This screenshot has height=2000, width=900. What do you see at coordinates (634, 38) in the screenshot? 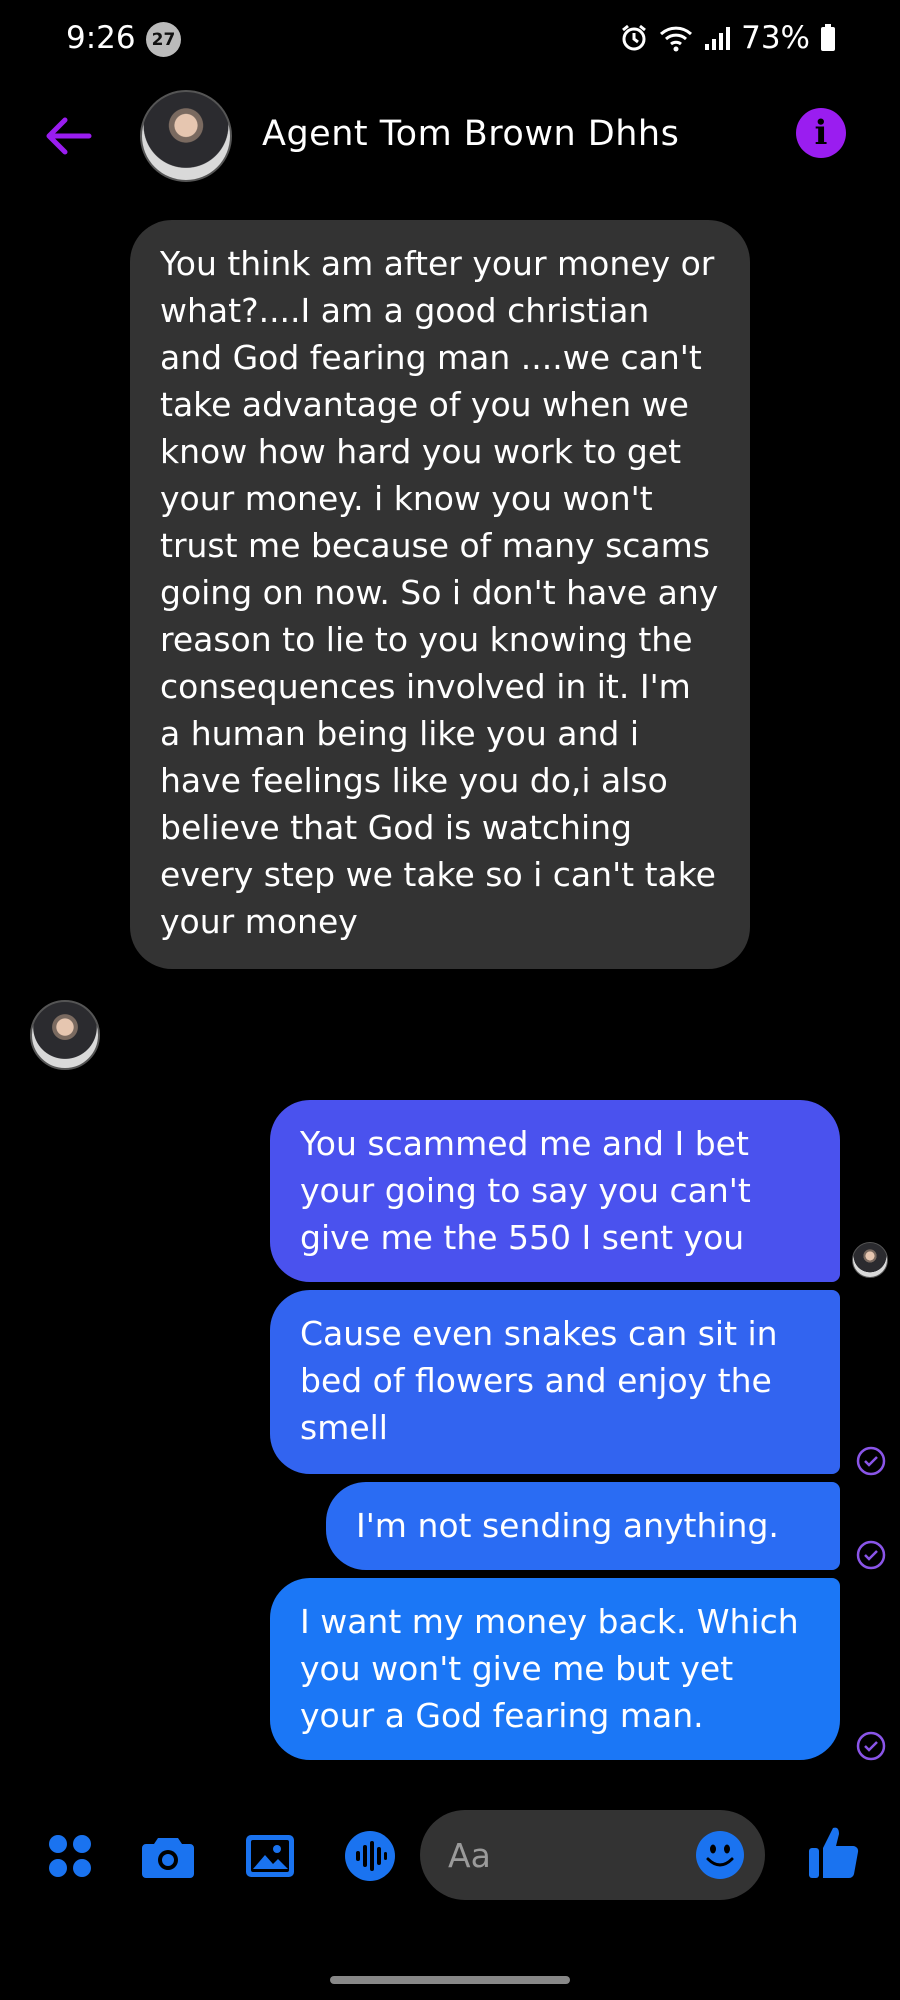
I see `alarm-icon` at bounding box center [634, 38].